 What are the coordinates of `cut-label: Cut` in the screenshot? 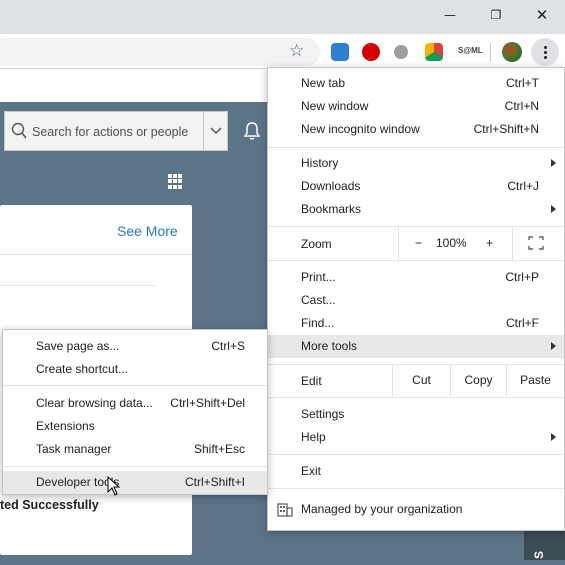 It's located at (421, 380).